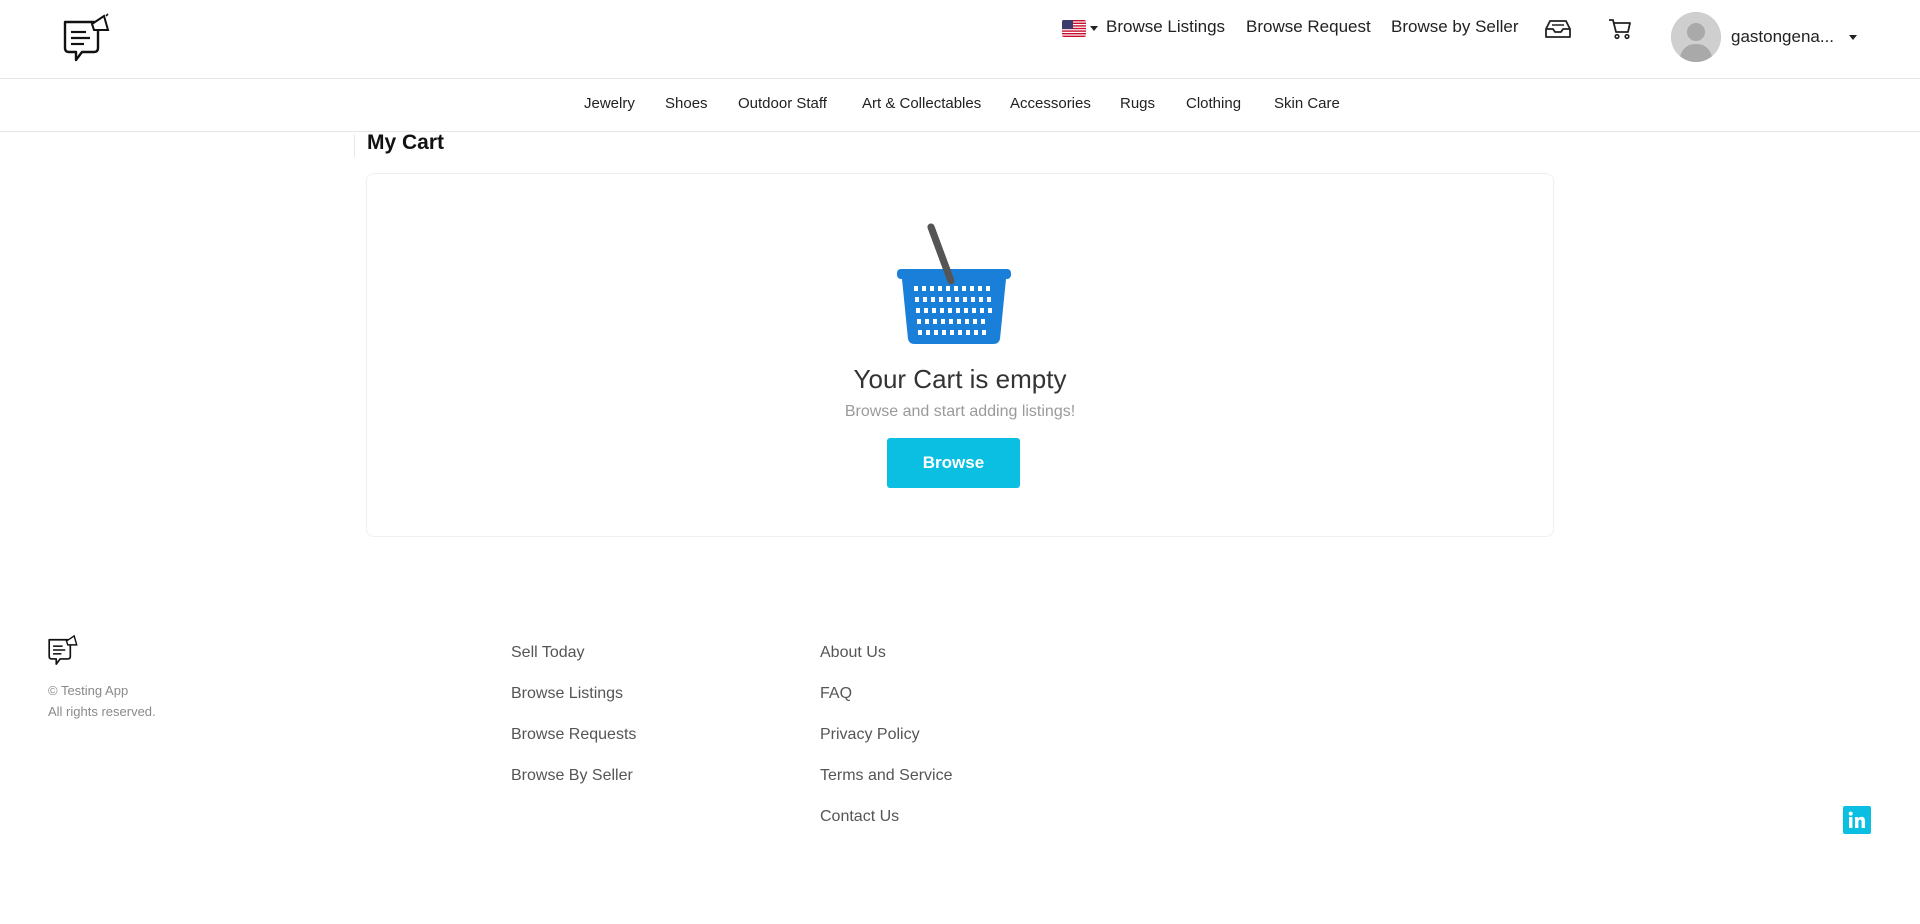 Image resolution: width=1920 pixels, height=924 pixels. What do you see at coordinates (886, 818) in the screenshot?
I see `footer-link-contact-us: Contact Us` at bounding box center [886, 818].